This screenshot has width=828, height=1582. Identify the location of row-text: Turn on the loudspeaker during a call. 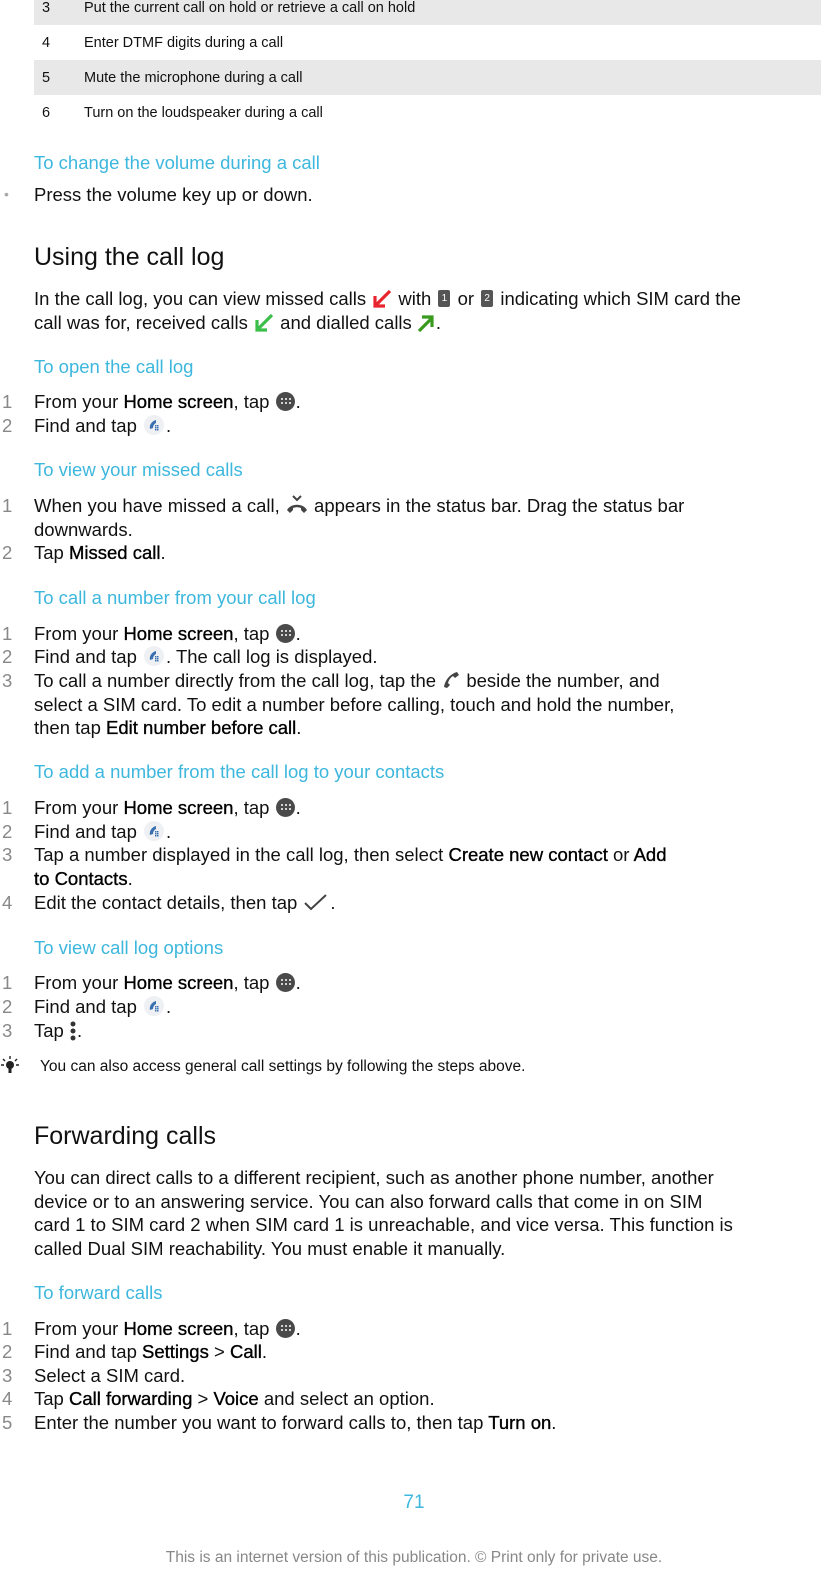
(203, 112).